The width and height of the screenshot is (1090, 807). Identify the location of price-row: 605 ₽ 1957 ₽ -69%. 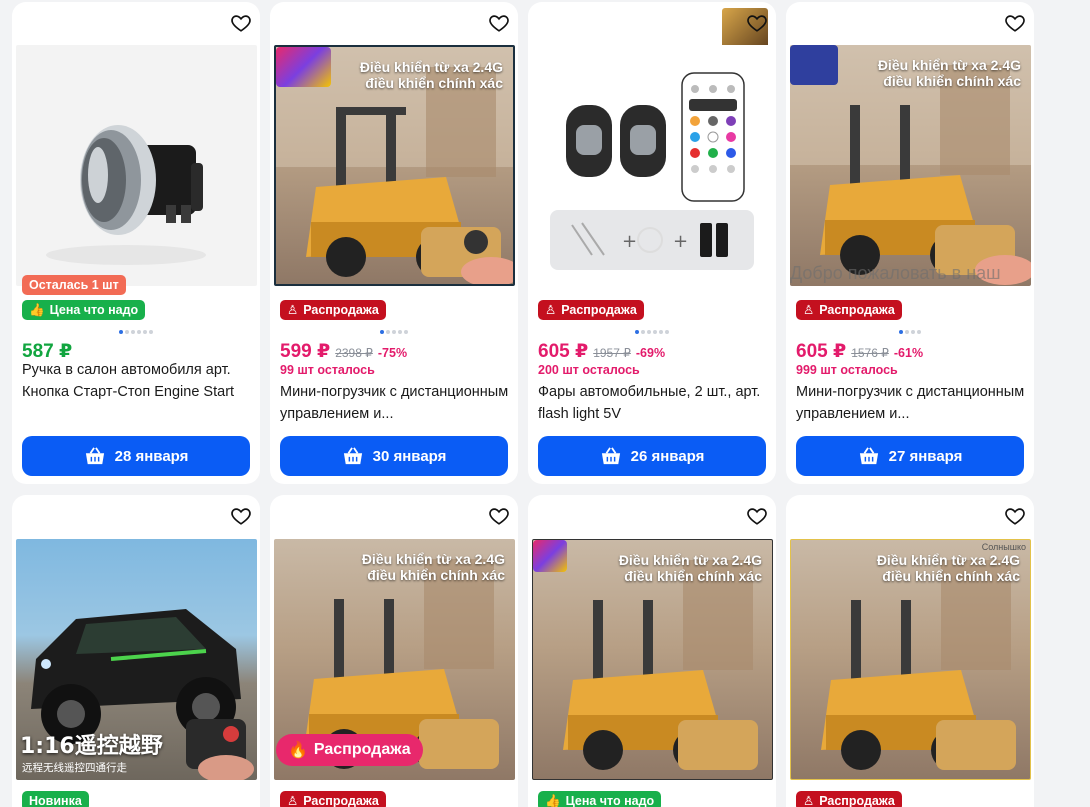
(601, 351).